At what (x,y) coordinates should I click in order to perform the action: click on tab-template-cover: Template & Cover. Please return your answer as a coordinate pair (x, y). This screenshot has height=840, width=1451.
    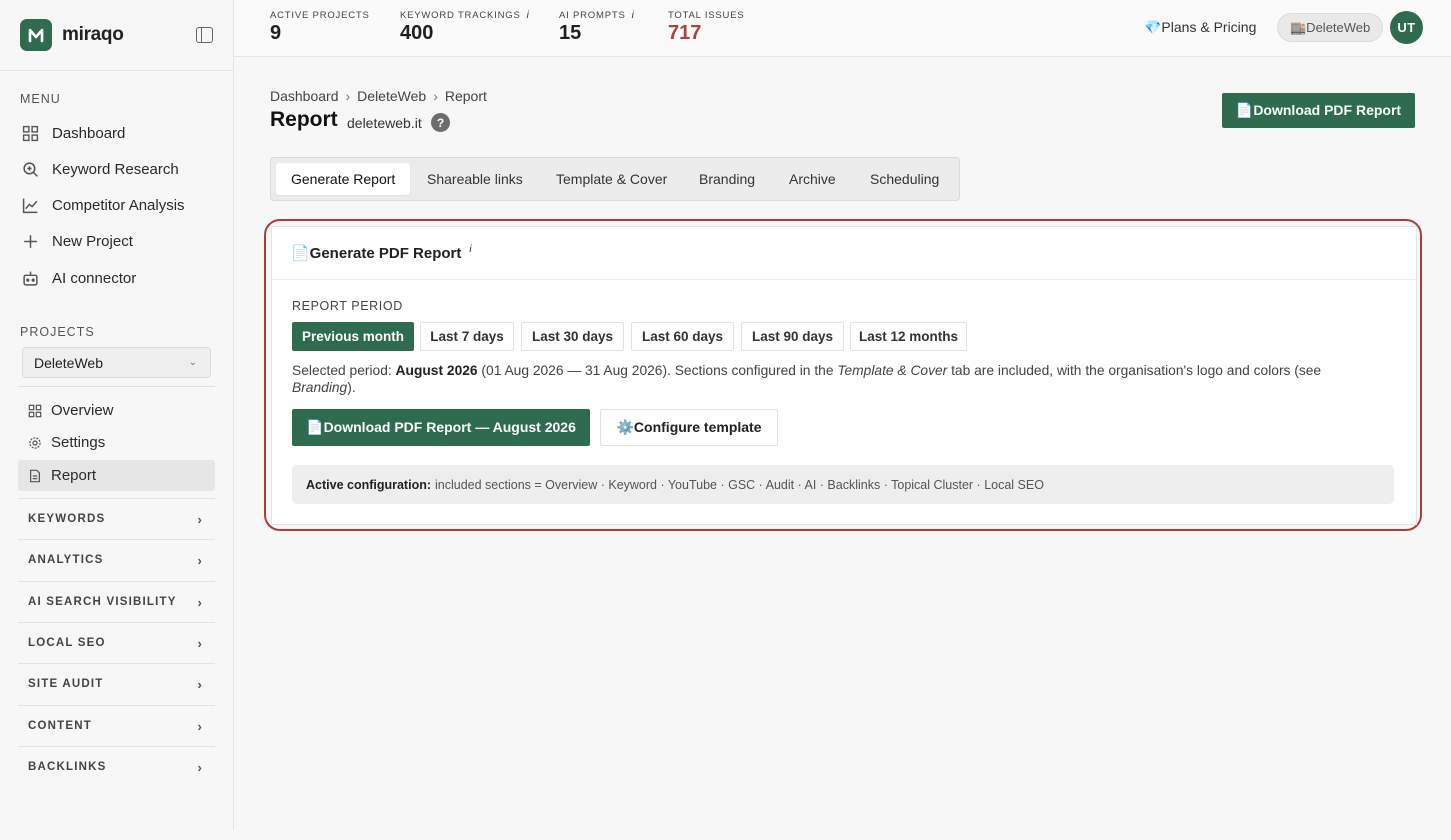
    Looking at the image, I should click on (611, 179).